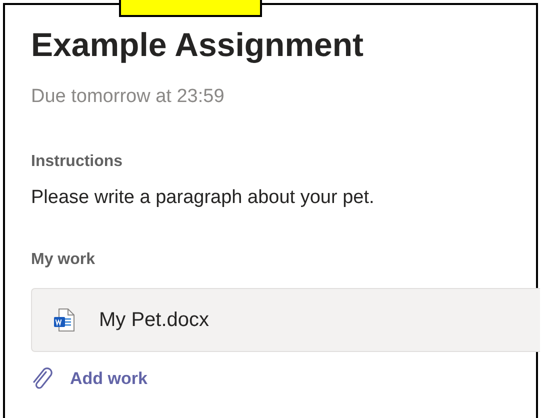  I want to click on add-work-button: Add work, so click(89, 379).